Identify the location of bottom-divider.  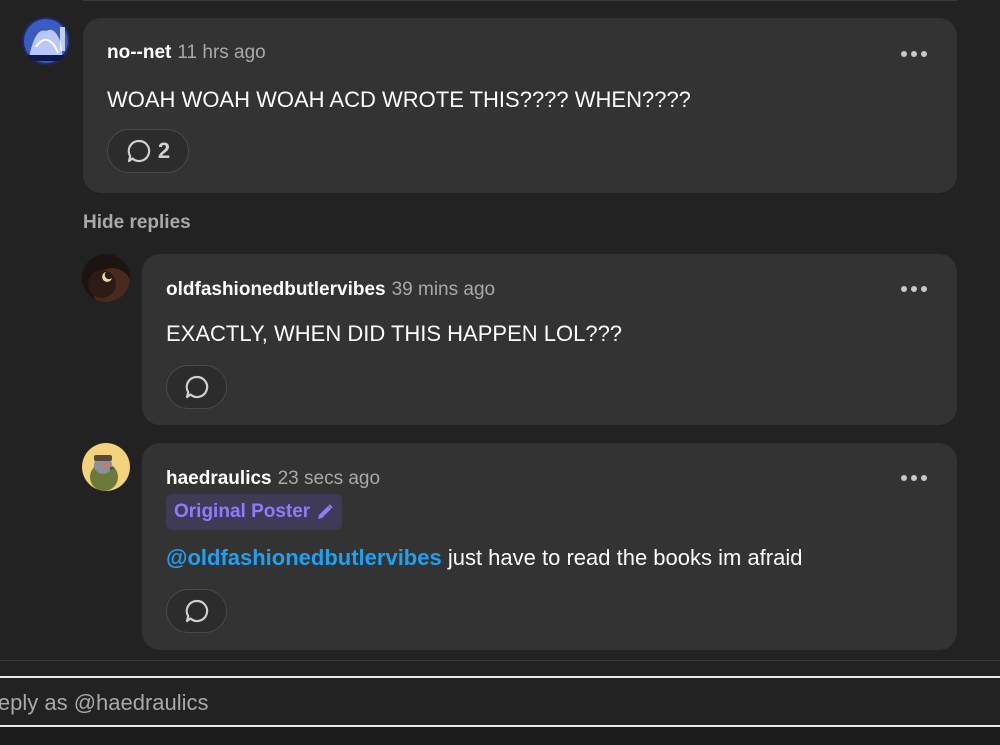
(500, 660).